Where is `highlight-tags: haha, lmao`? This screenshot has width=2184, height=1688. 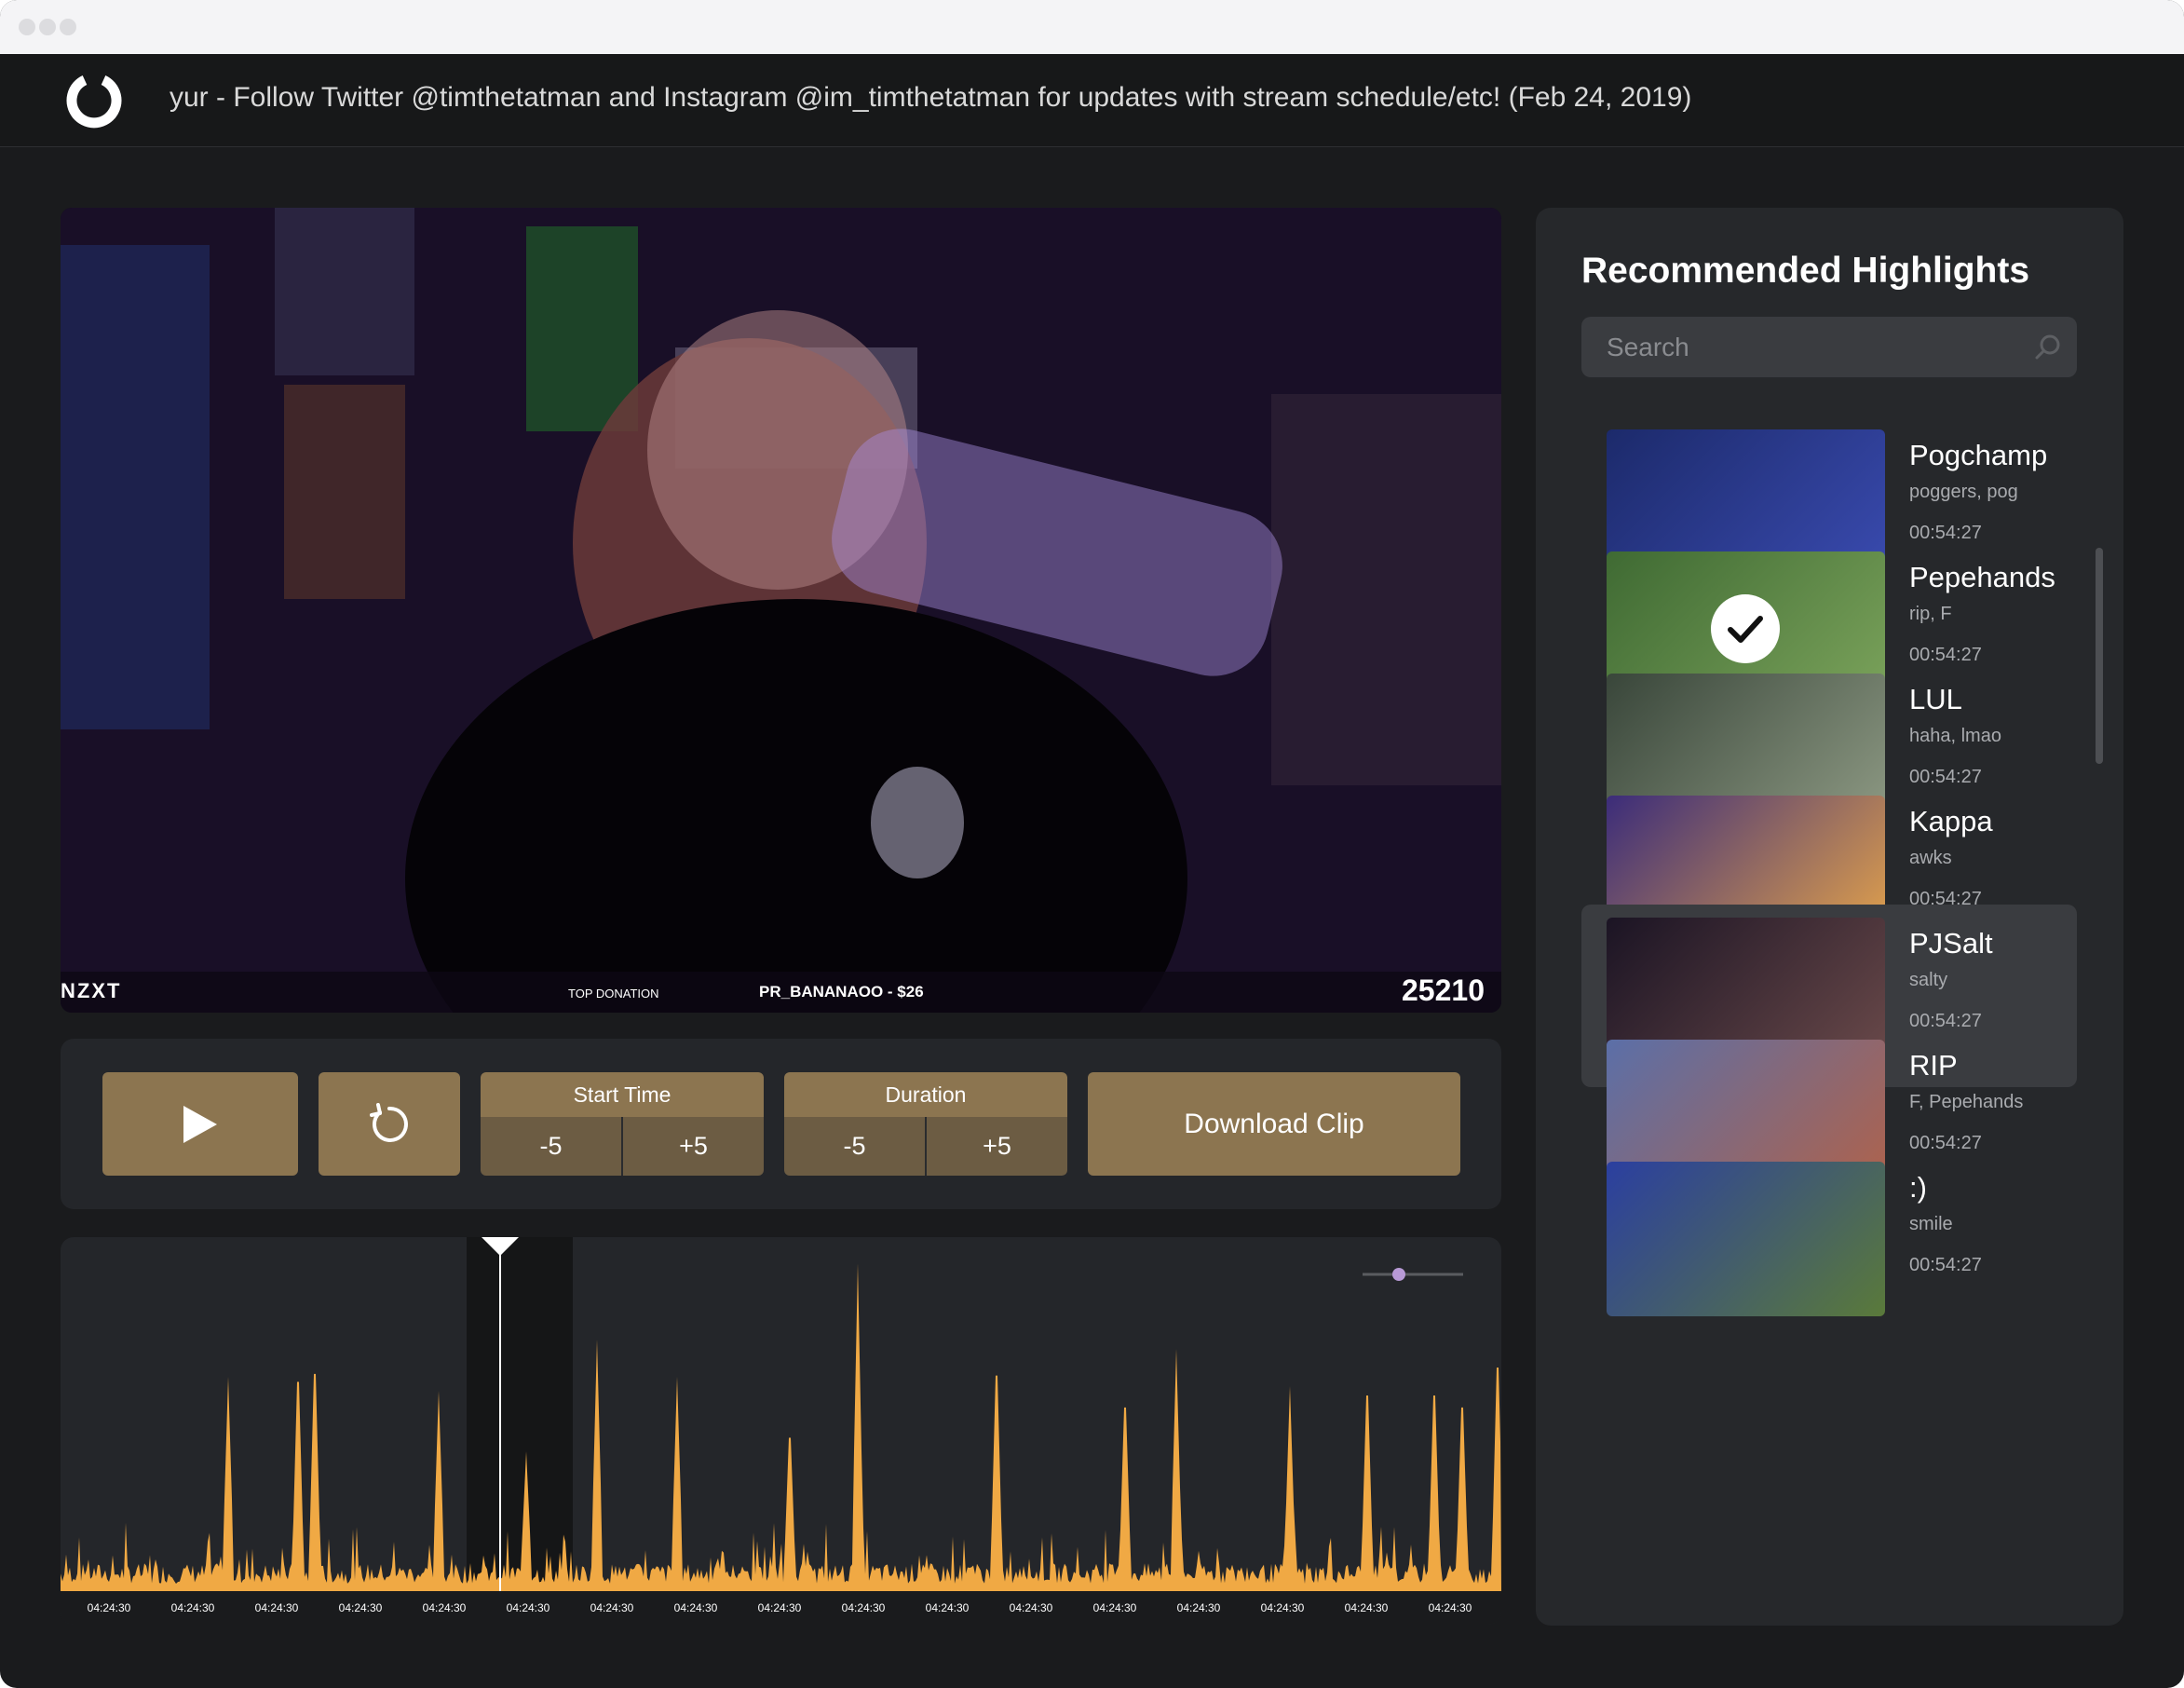
highlight-tags: haha, lmao is located at coordinates (1955, 736).